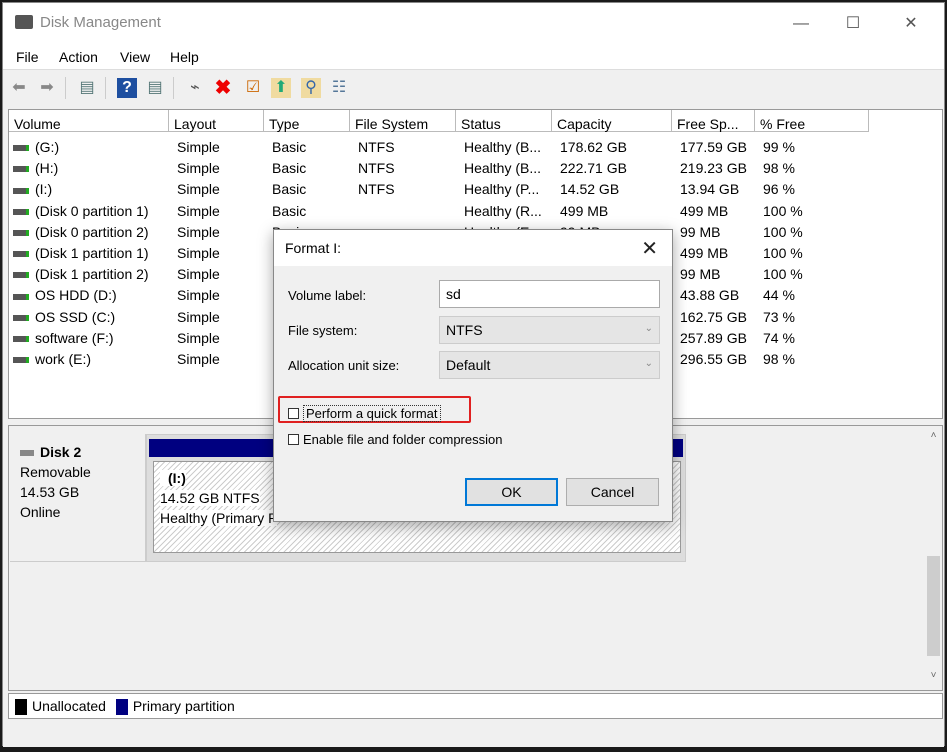 This screenshot has height=752, width=947. Describe the element at coordinates (816, 295) in the screenshot. I see `cell-percent-free: 44 %` at that location.